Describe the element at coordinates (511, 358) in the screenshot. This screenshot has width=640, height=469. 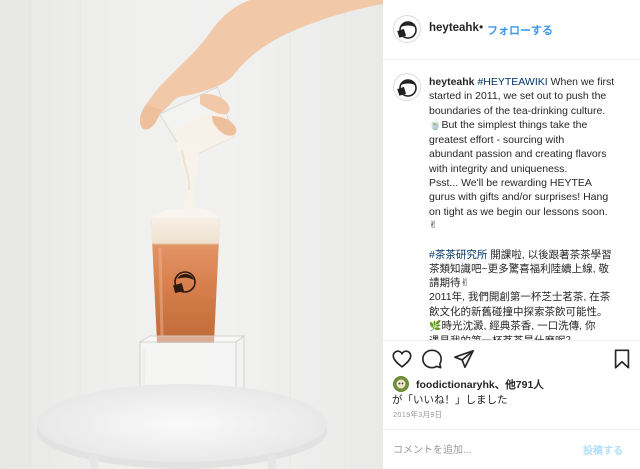
I see `action-bar` at that location.